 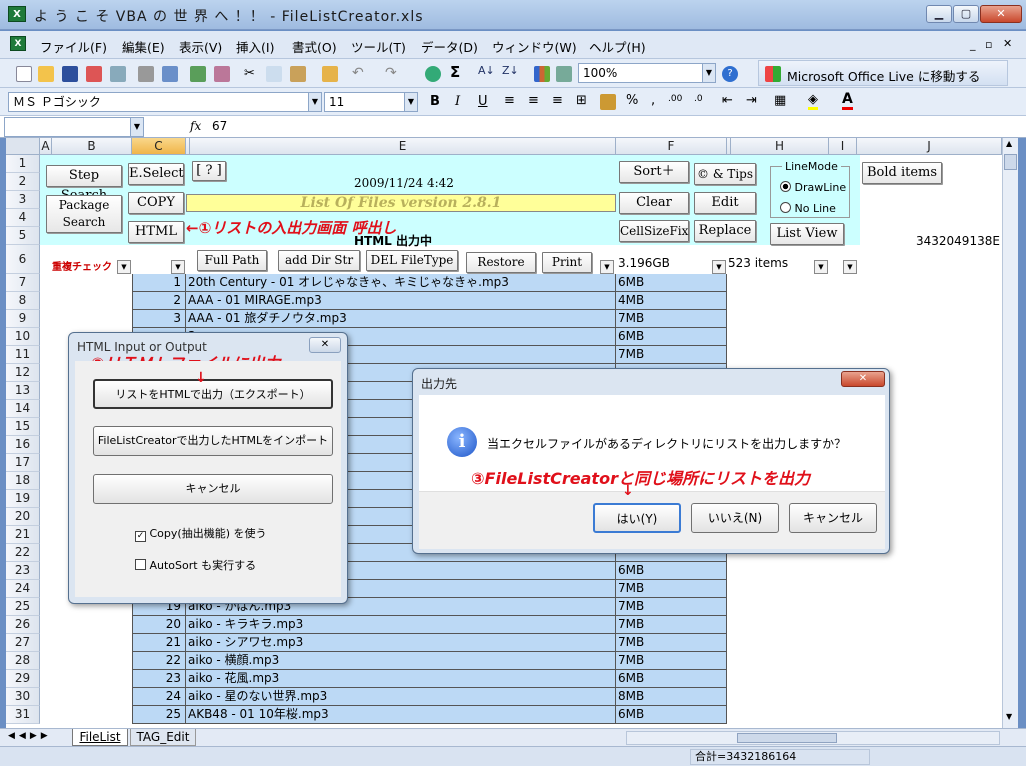 What do you see at coordinates (23, 517) in the screenshot?
I see `row-header: 20` at bounding box center [23, 517].